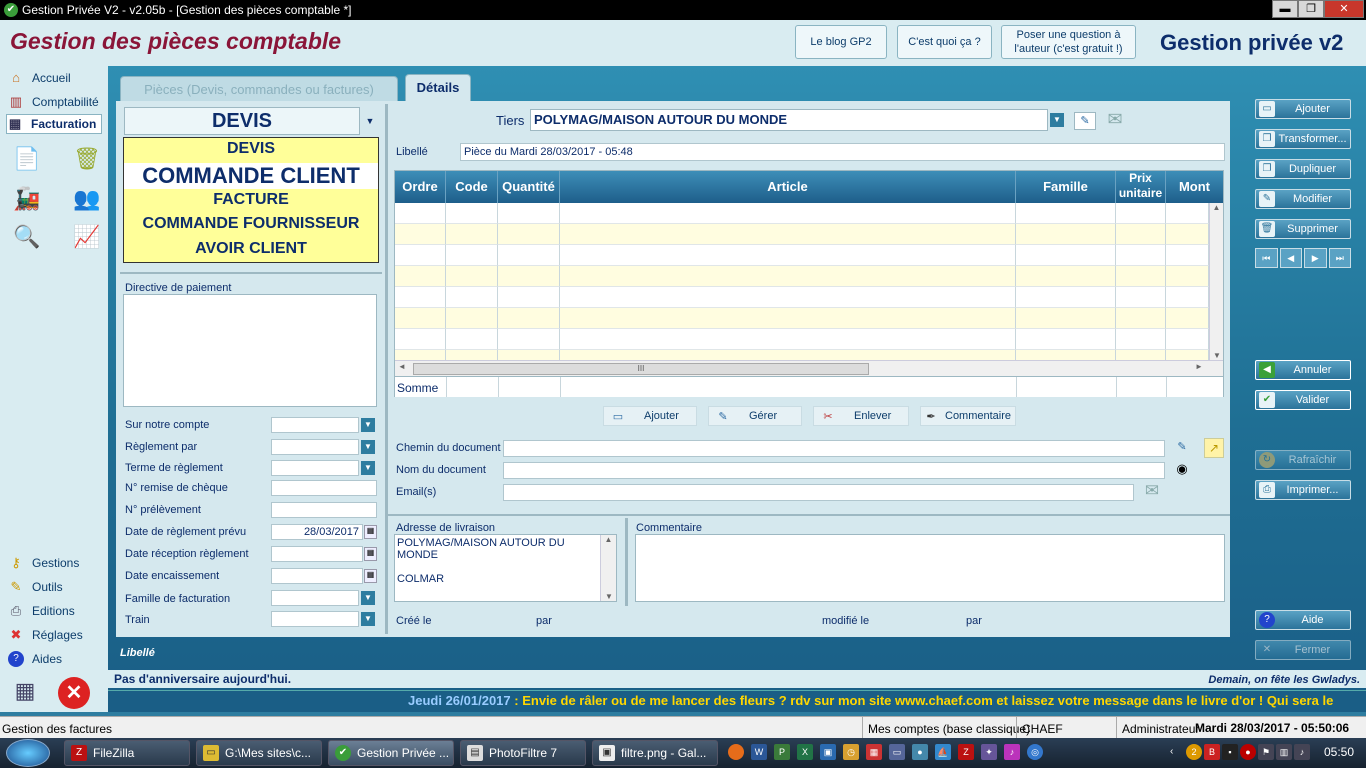 The height and width of the screenshot is (768, 1366). I want to click on document-type-select: DEVIS, so click(242, 121).